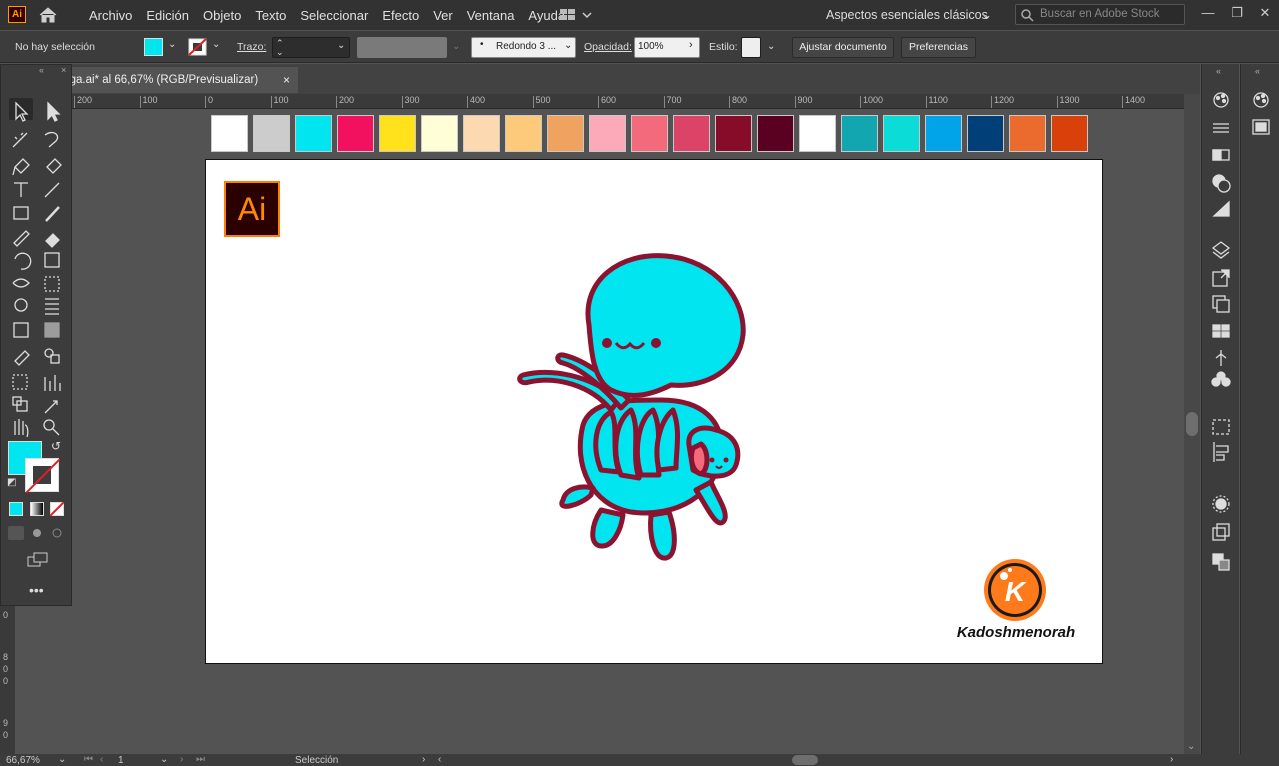 This screenshot has height=766, width=1279. I want to click on maximize-button: ❐, so click(1237, 13).